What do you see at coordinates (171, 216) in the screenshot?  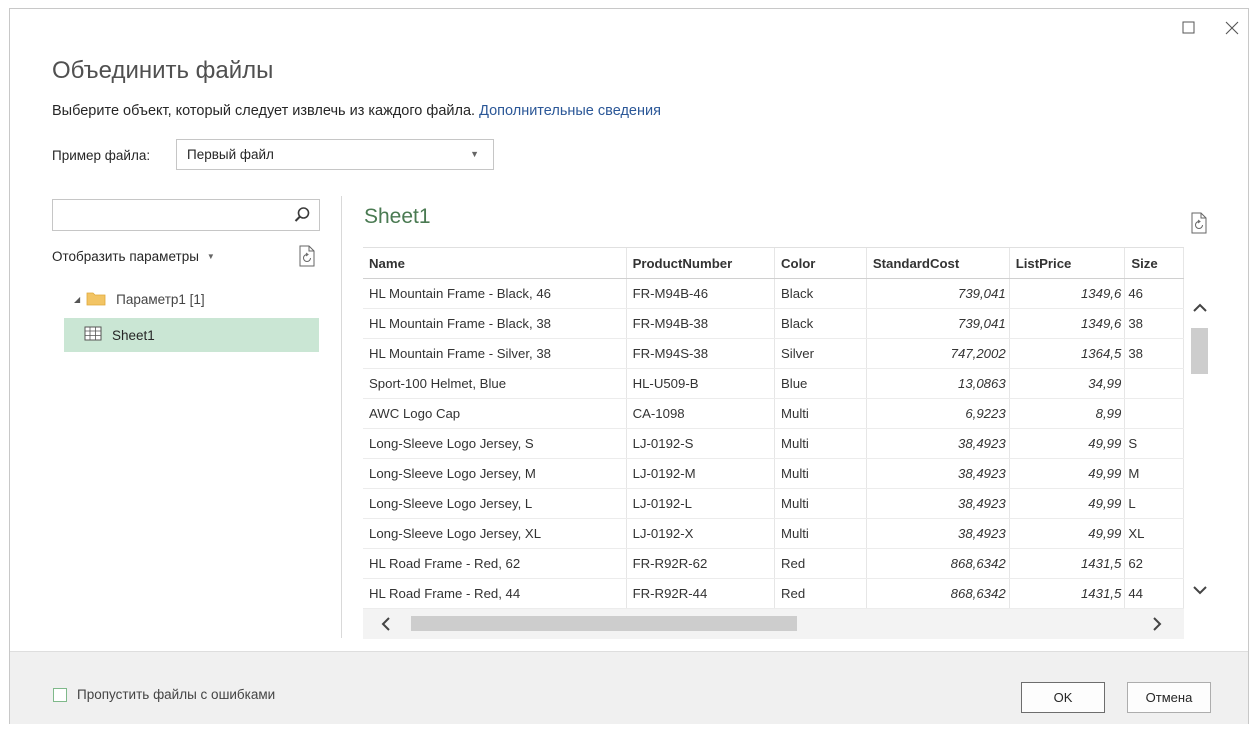 I see `search-input` at bounding box center [171, 216].